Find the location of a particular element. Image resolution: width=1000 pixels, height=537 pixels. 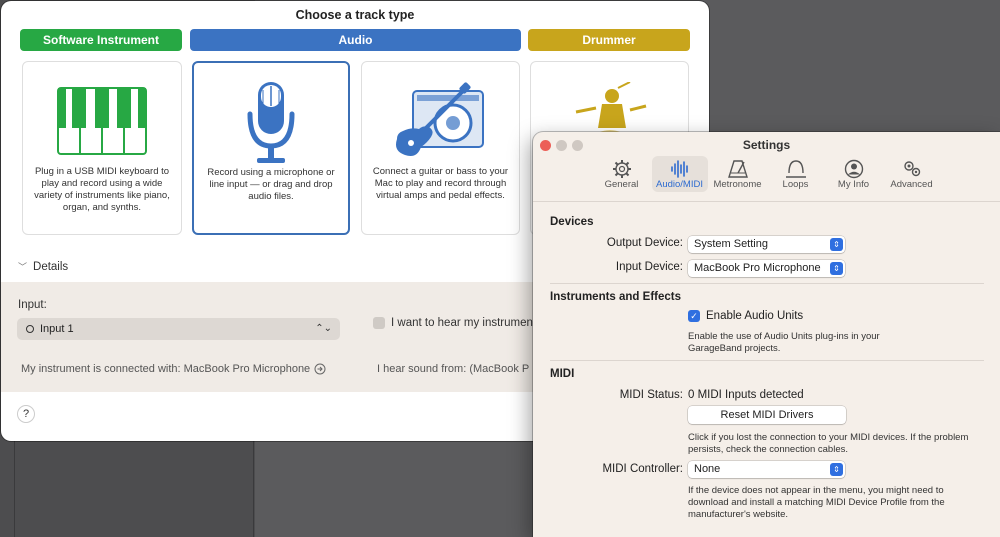

gears-icon is located at coordinates (911, 169).